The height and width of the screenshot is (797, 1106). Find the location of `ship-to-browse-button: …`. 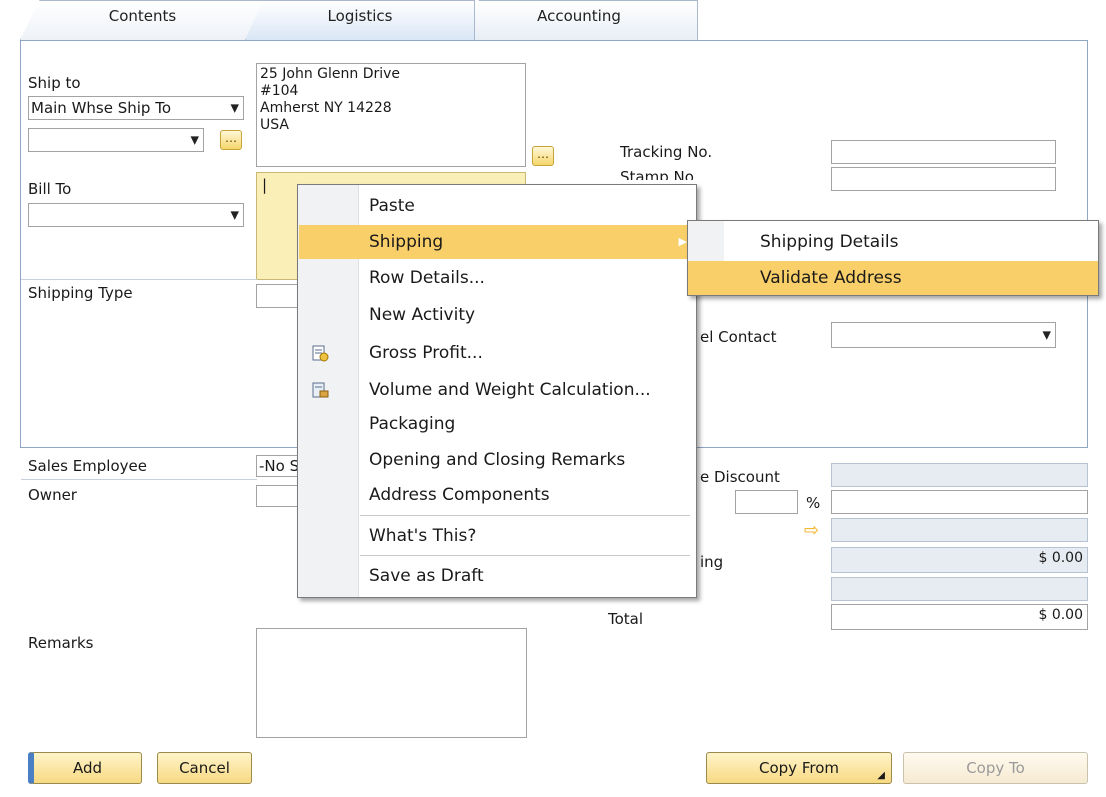

ship-to-browse-button: … is located at coordinates (231, 140).